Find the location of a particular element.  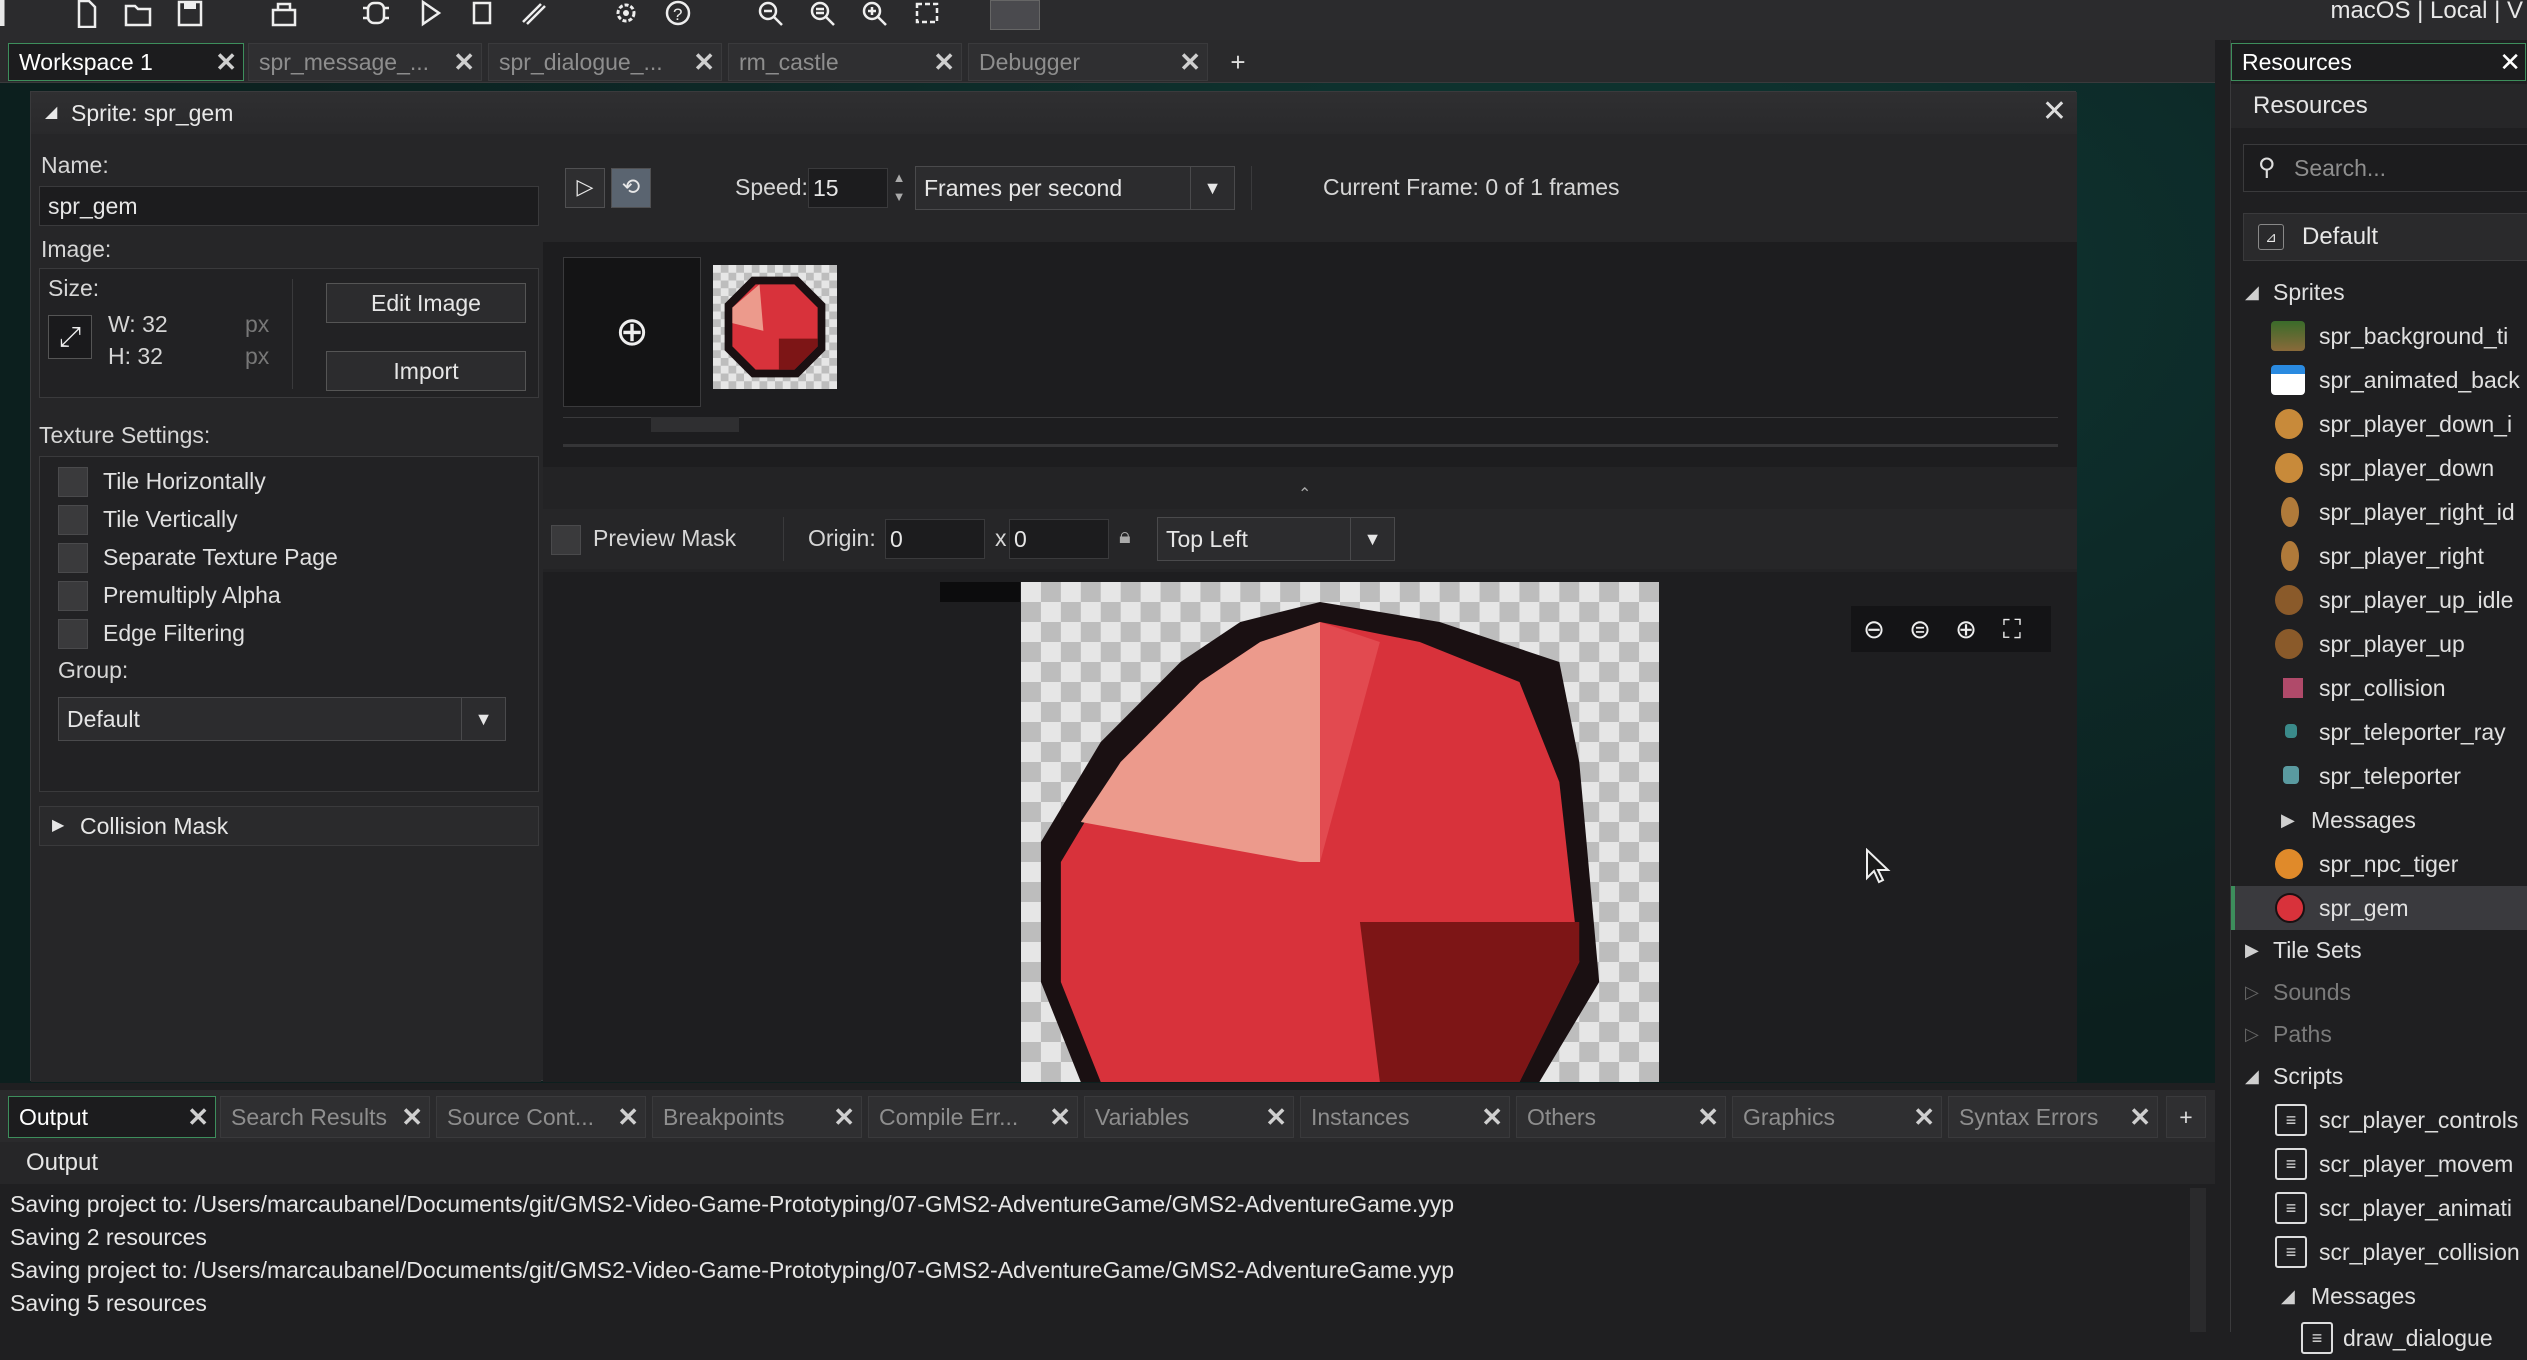

timeline-scrollbar is located at coordinates (1310, 445).